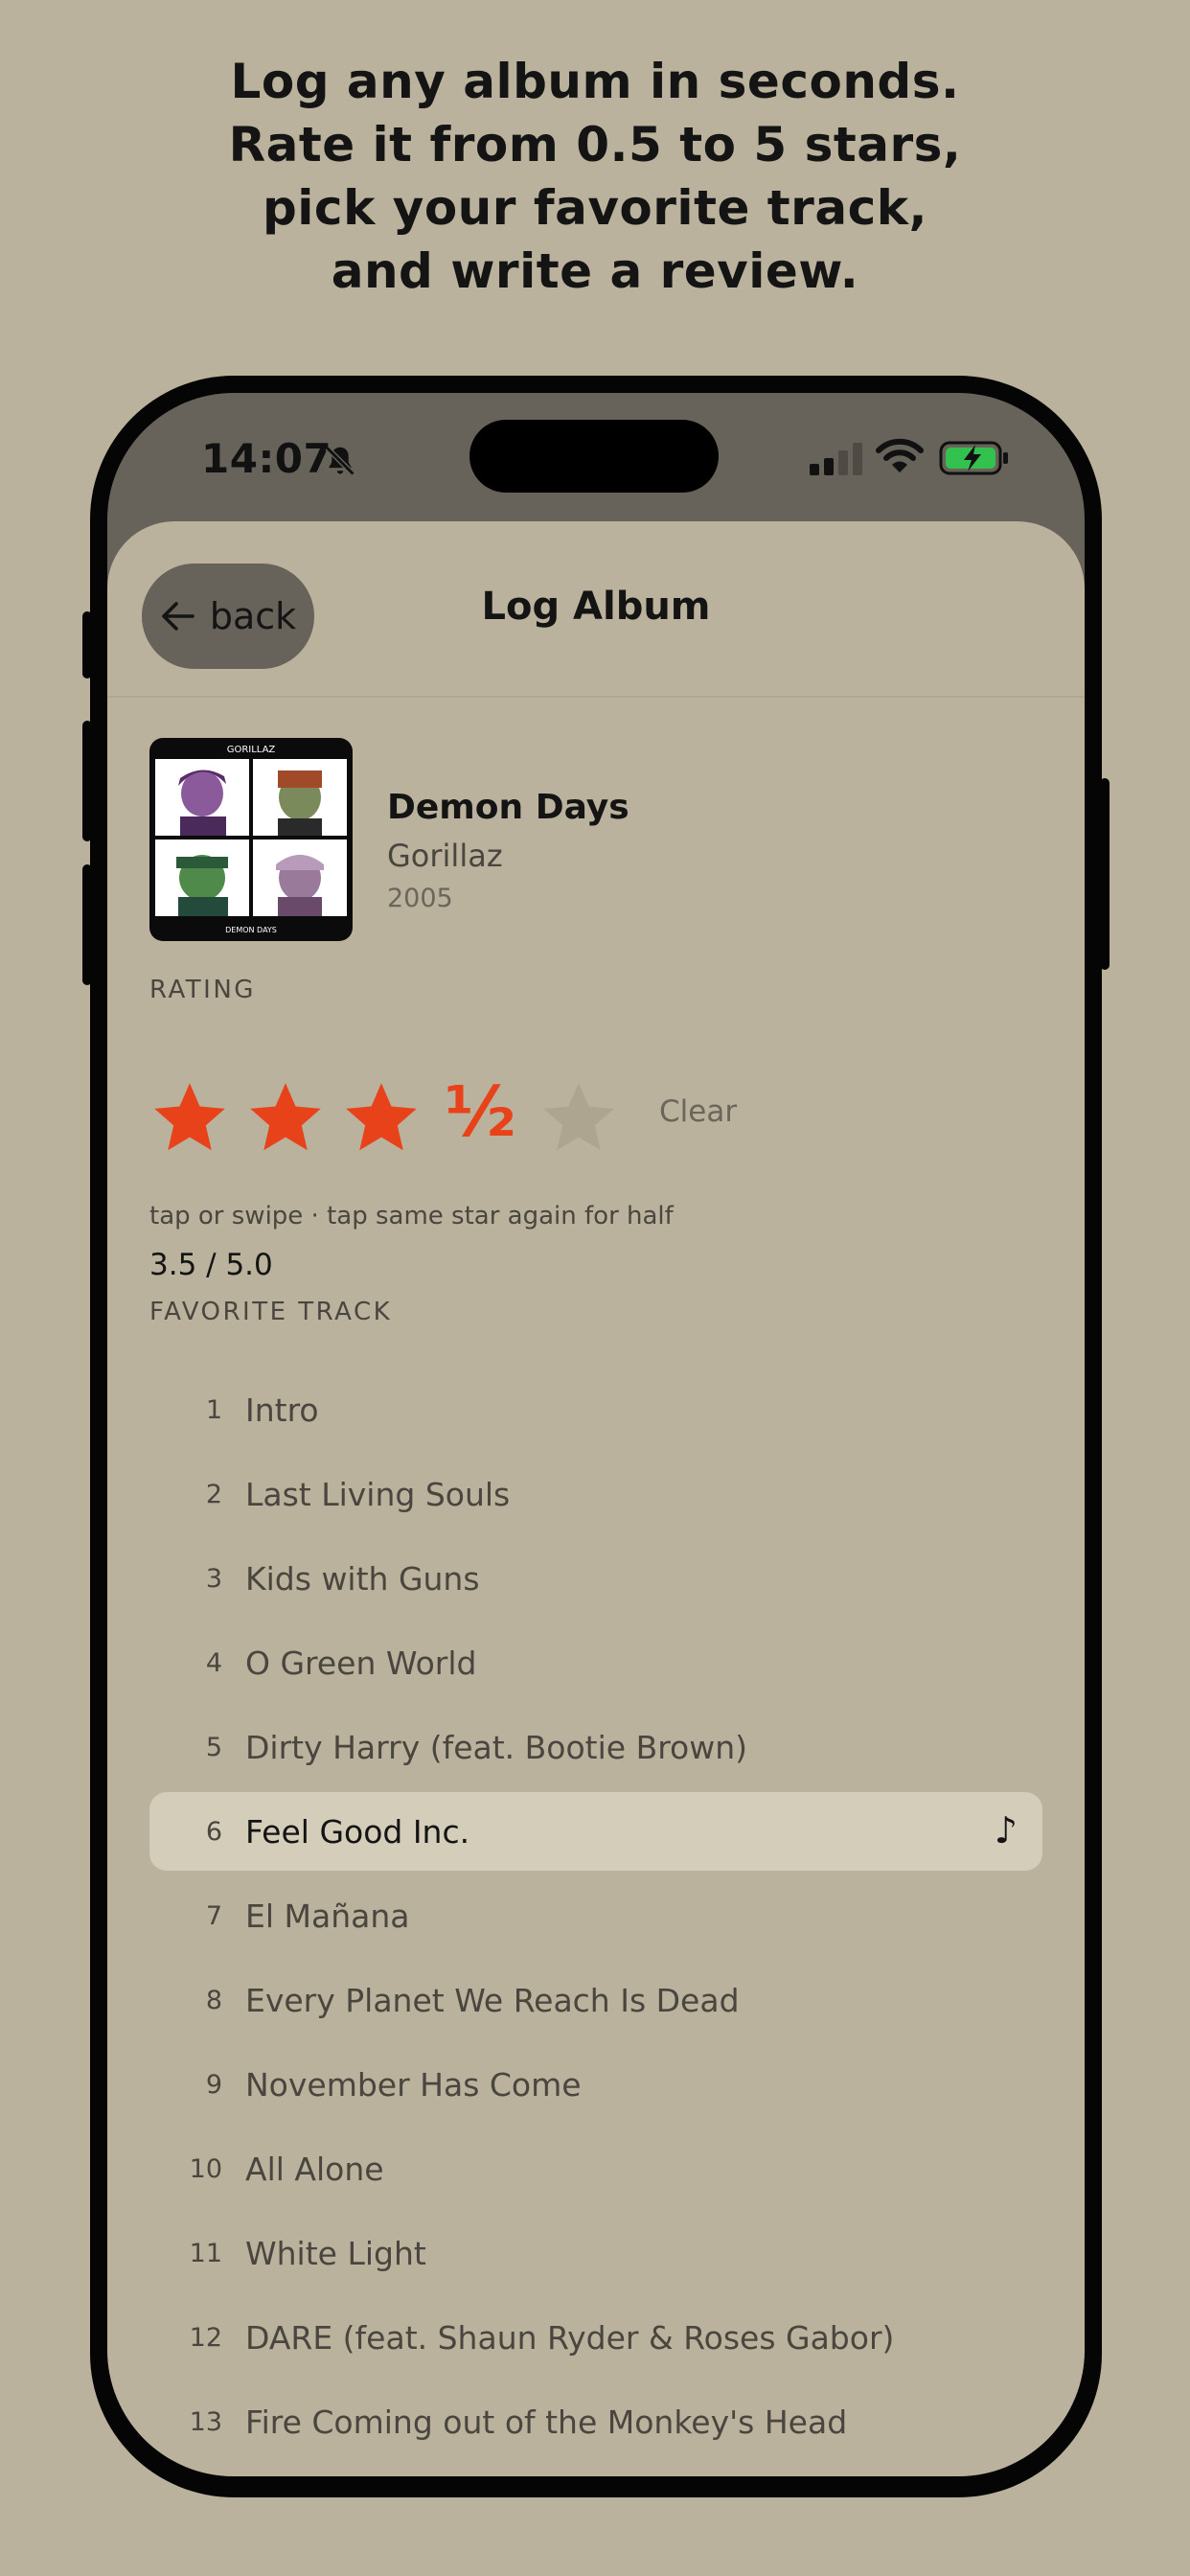  What do you see at coordinates (578, 1117) in the screenshot?
I see `star-5-icon` at bounding box center [578, 1117].